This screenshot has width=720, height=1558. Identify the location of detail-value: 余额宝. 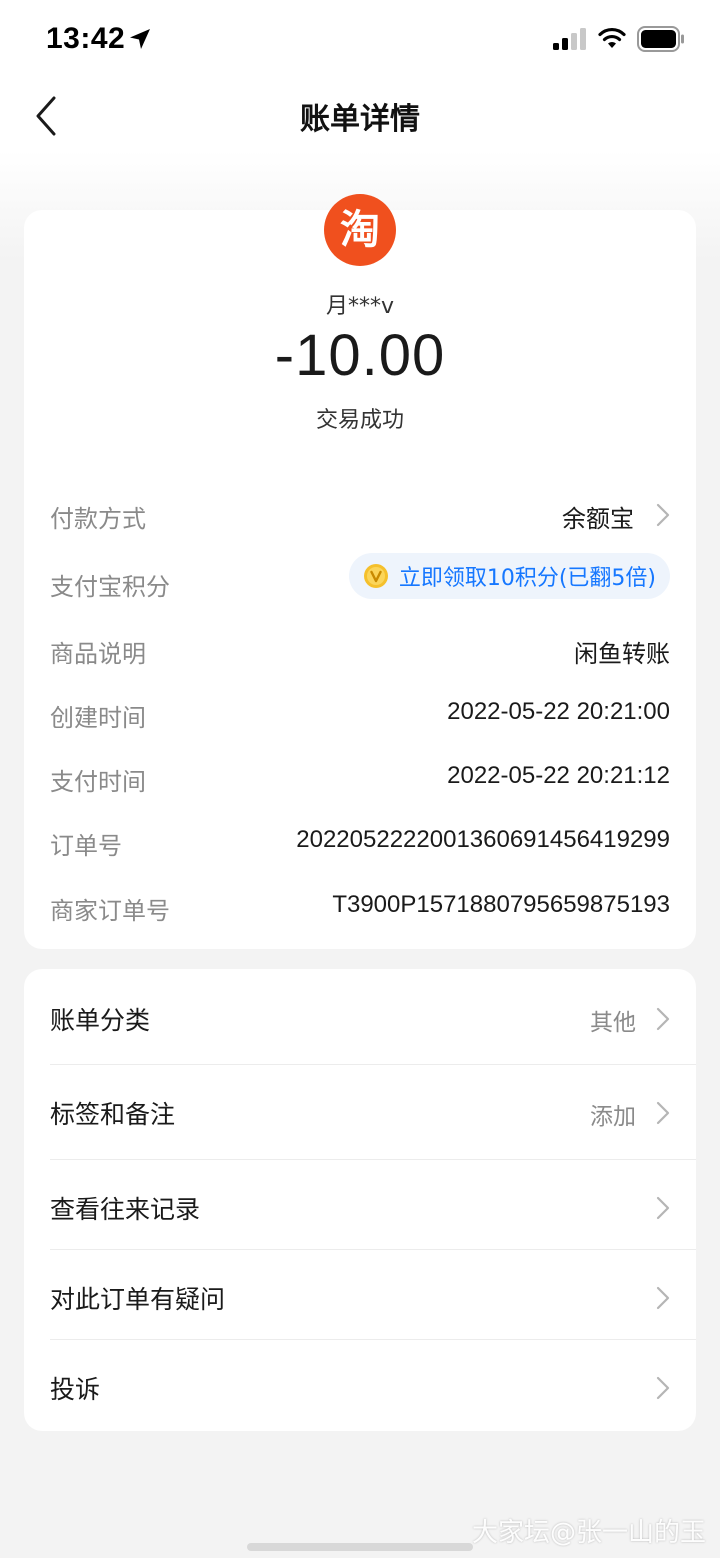
(598, 519).